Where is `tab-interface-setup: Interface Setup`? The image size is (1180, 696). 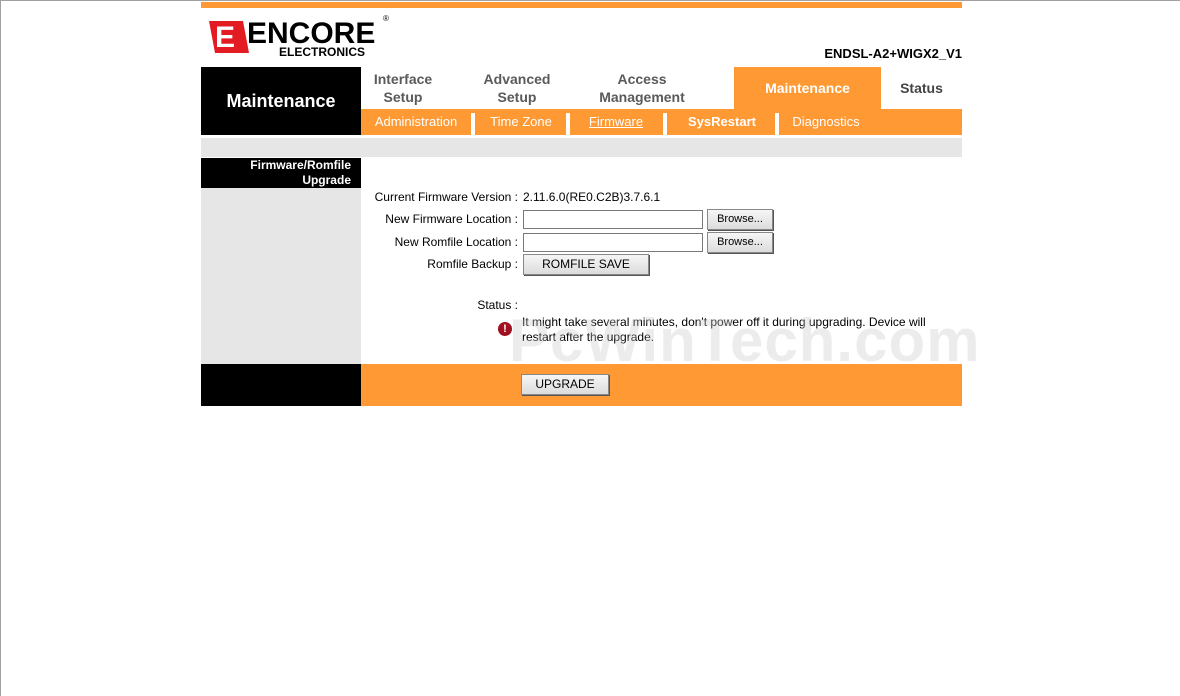
tab-interface-setup: Interface Setup is located at coordinates (403, 88).